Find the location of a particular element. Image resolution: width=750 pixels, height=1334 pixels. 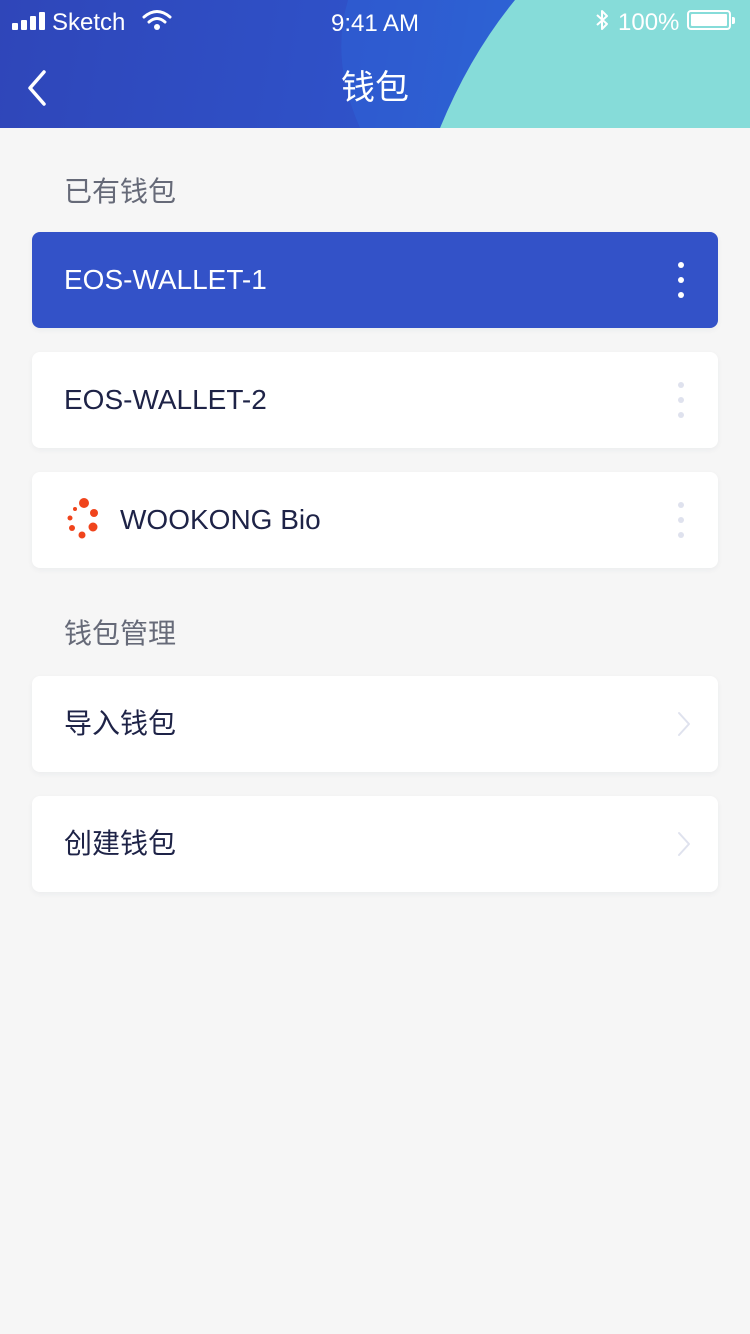

status-bar: Sketch 9:41 AM 100% is located at coordinates (375, 22).